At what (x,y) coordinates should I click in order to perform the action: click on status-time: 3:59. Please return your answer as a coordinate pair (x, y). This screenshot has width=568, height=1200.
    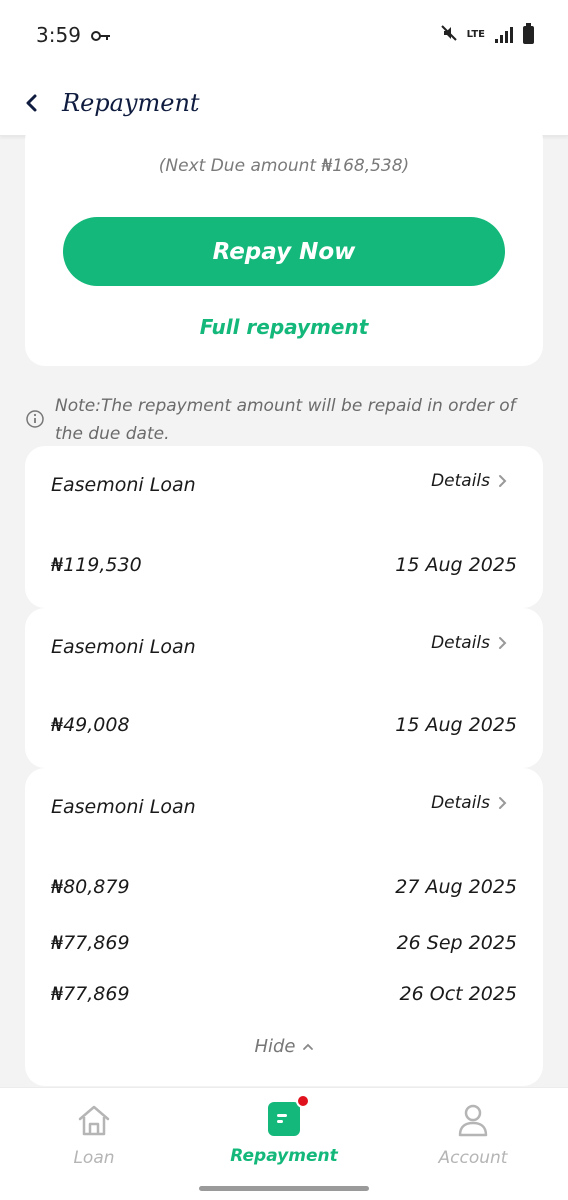
    Looking at the image, I should click on (58, 35).